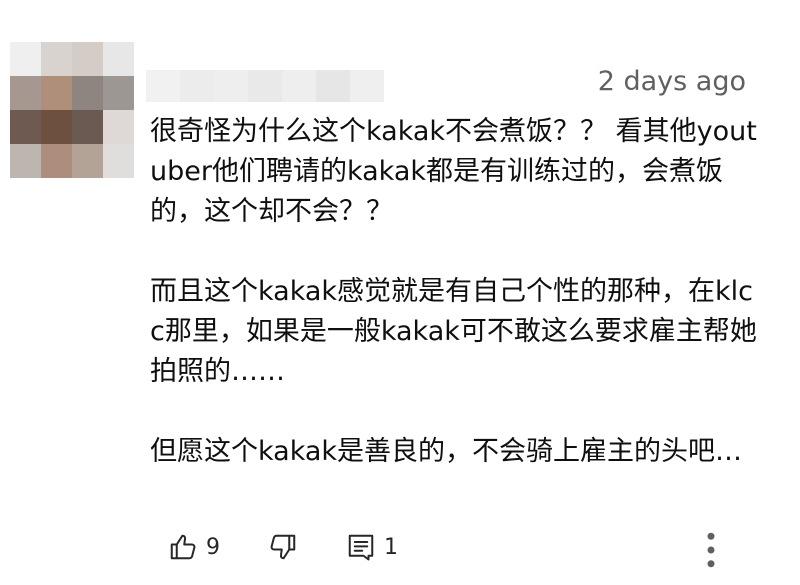  I want to click on thumbs-down-icon, so click(283, 547).